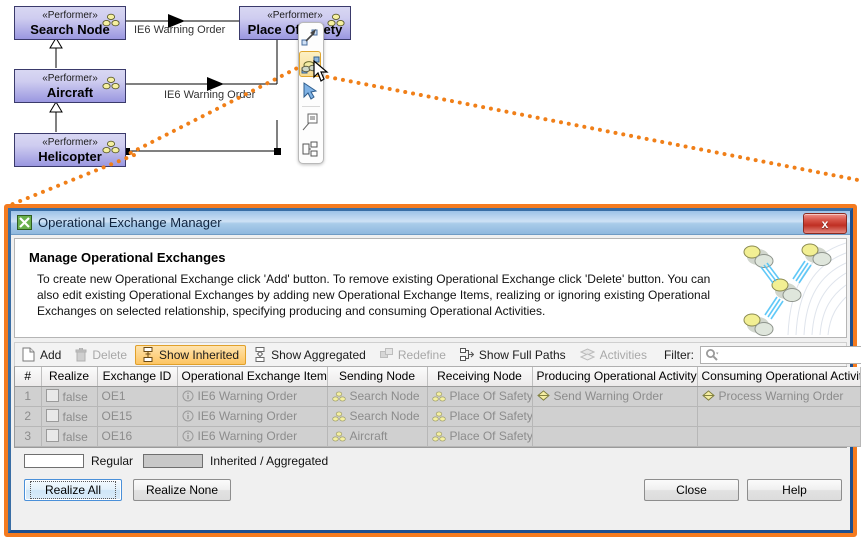 This screenshot has width=861, height=541. Describe the element at coordinates (790, 354) in the screenshot. I see `filter-input` at that location.